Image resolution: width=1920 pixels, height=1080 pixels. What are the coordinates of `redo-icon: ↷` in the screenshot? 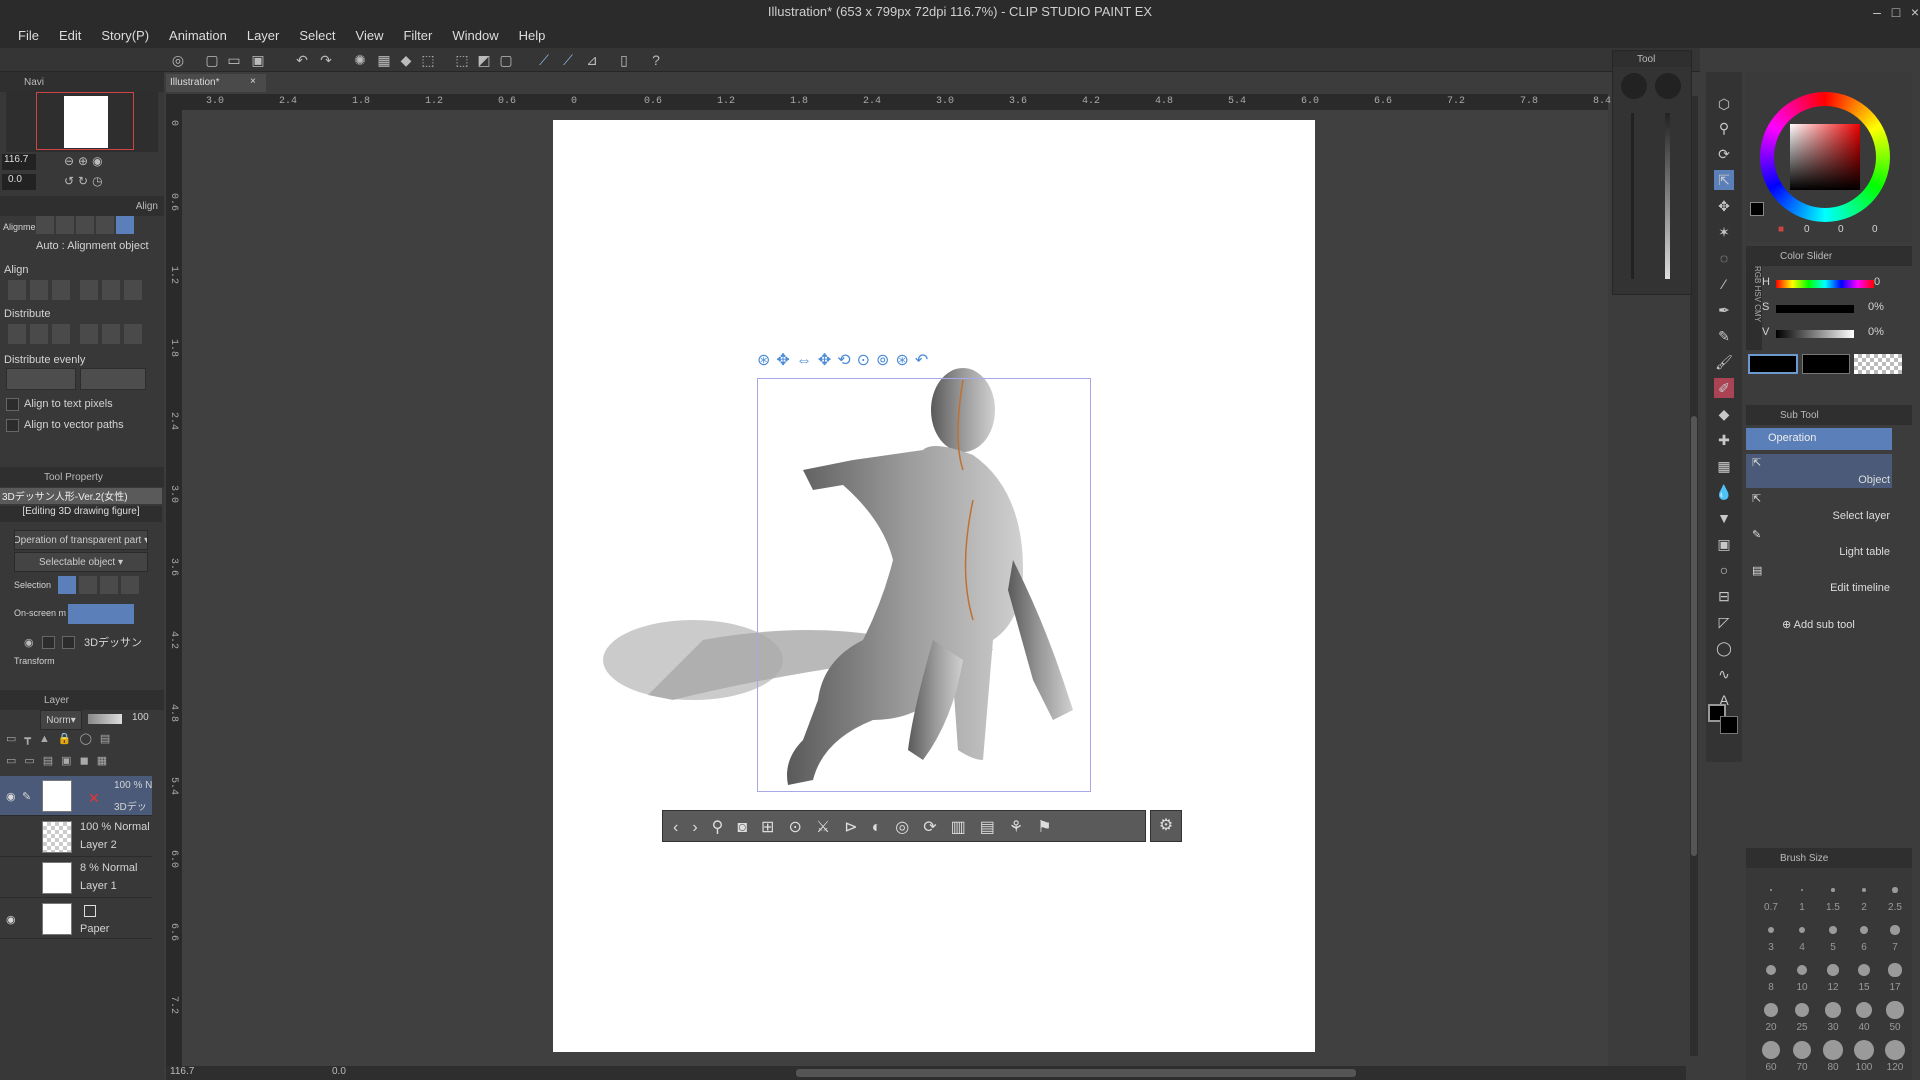 It's located at (326, 60).